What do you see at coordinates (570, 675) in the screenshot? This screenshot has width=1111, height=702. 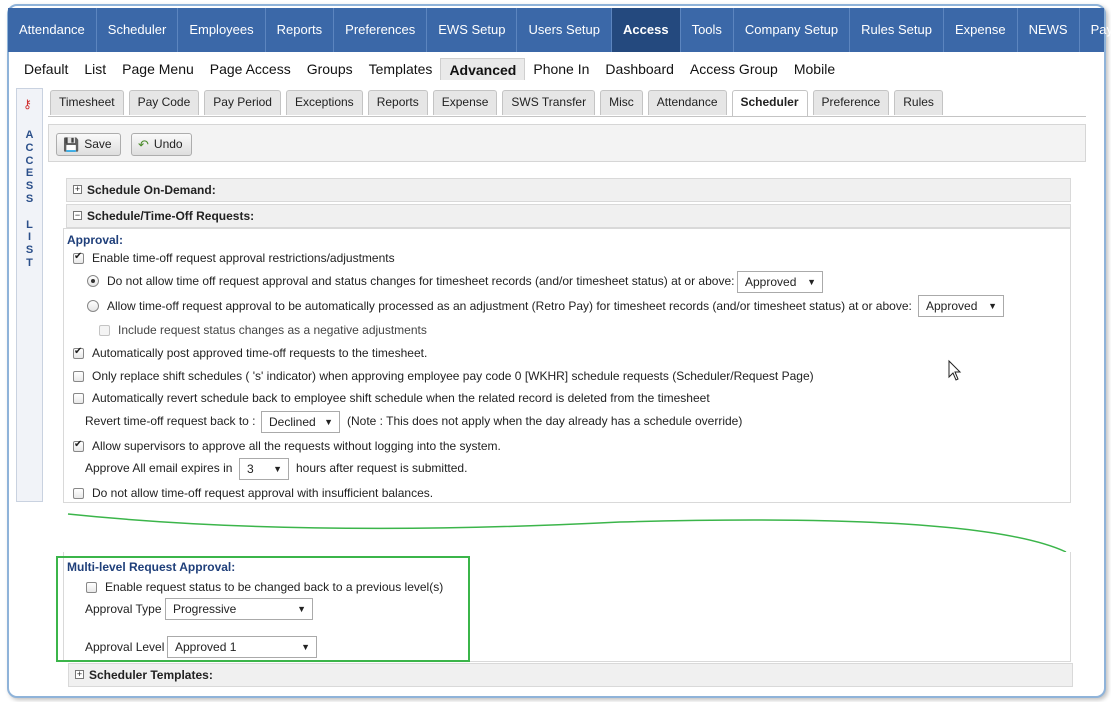 I see `section-scheduler-templates: + Scheduler Templates:` at bounding box center [570, 675].